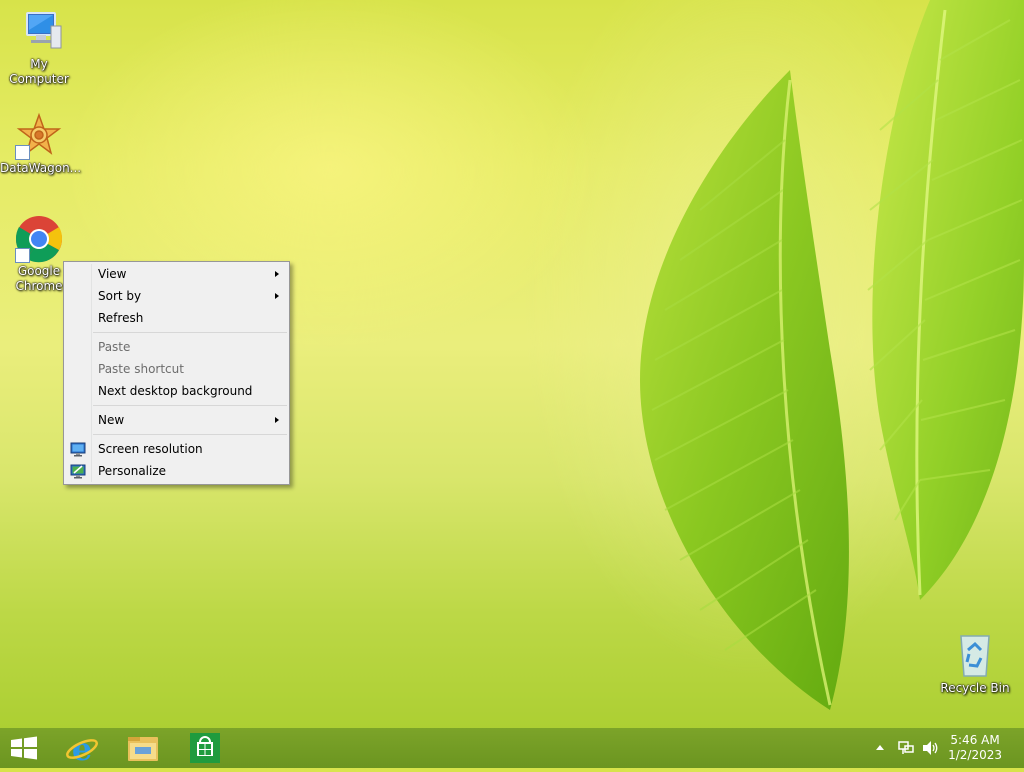 The height and width of the screenshot is (772, 1024). I want to click on datawagon-icon, so click(39, 136).